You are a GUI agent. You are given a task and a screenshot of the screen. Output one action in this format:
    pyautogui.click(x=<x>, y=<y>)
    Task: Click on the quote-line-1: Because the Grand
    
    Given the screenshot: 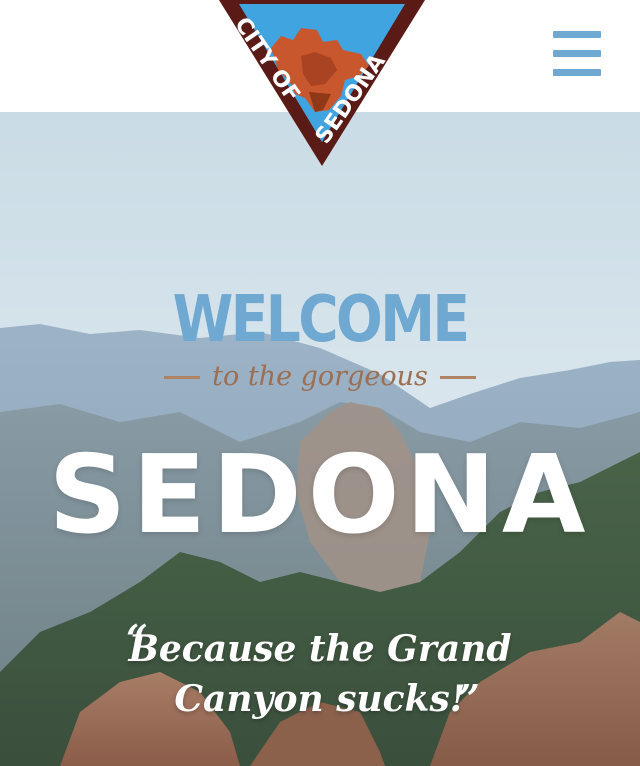 What is the action you would take?
    pyautogui.click(x=320, y=649)
    